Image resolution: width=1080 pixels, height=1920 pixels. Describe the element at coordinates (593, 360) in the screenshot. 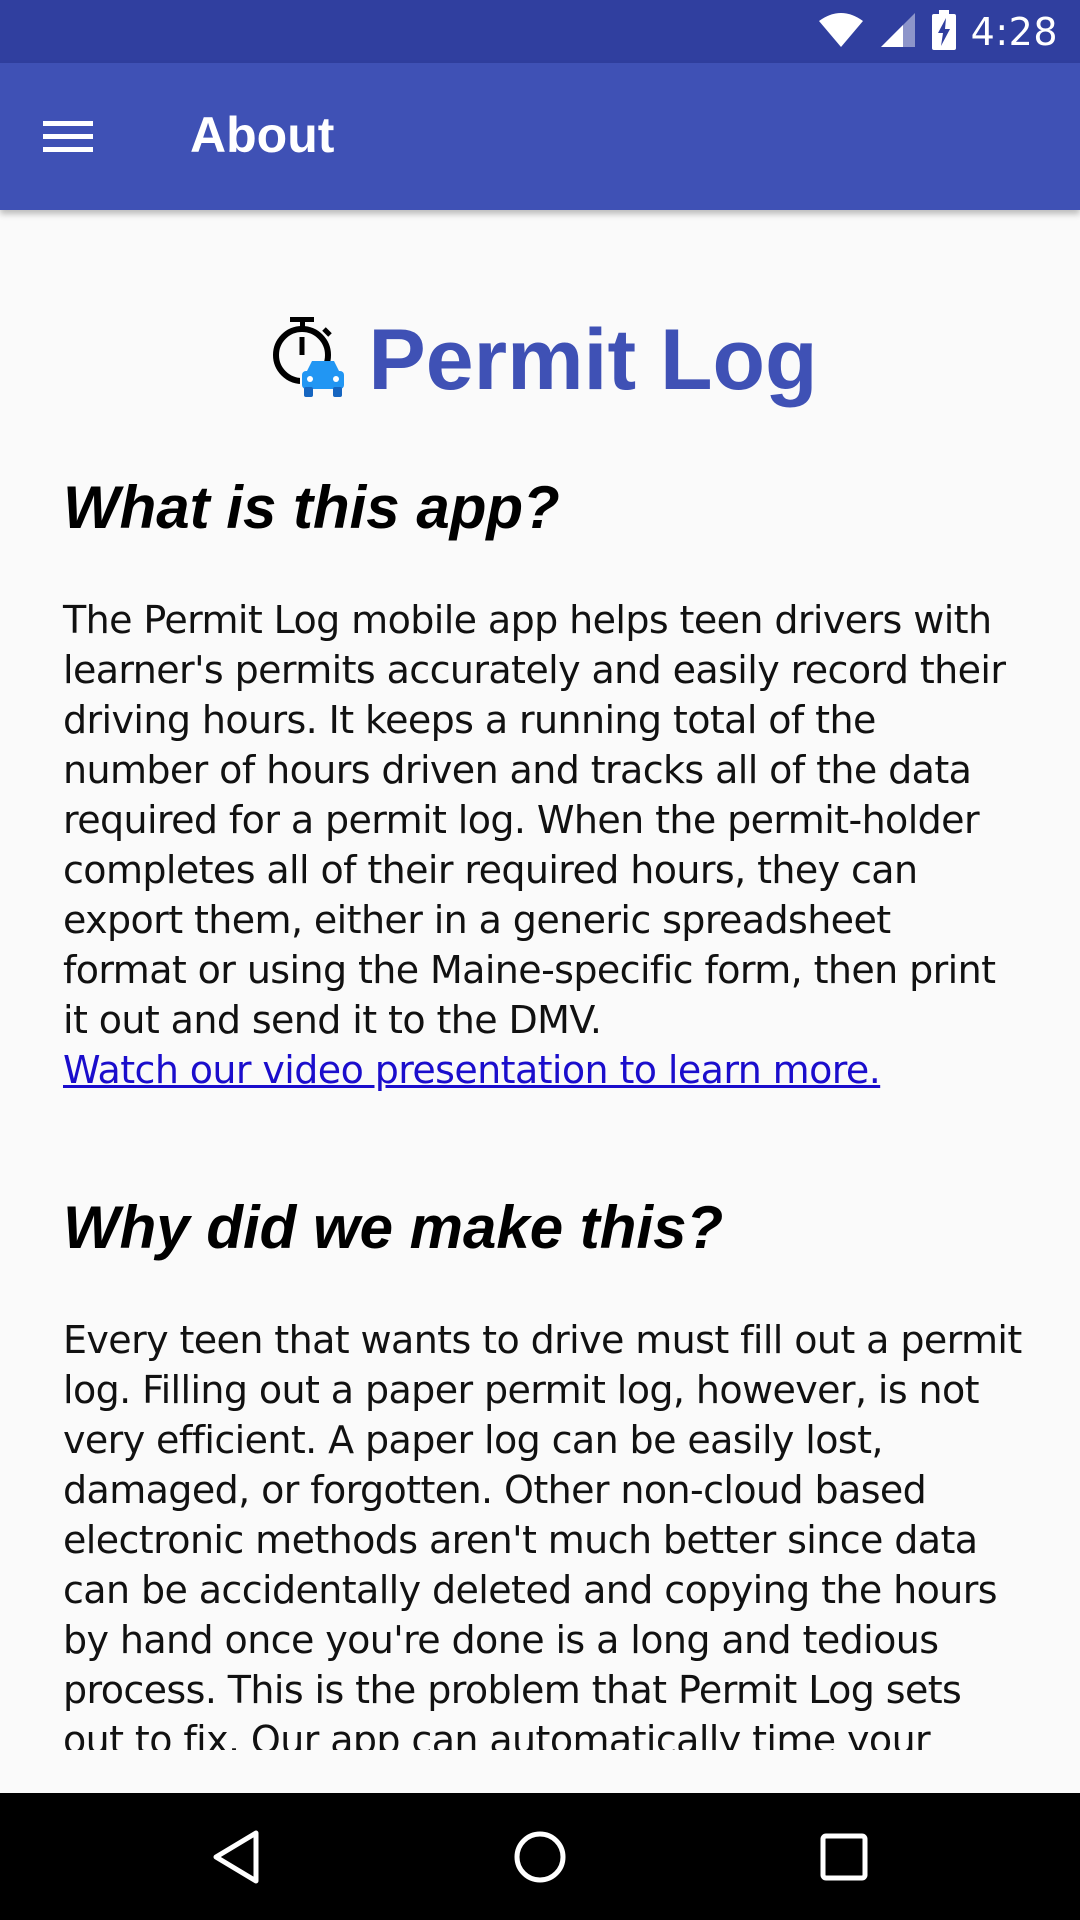

I see `app-name: Permit Log` at that location.